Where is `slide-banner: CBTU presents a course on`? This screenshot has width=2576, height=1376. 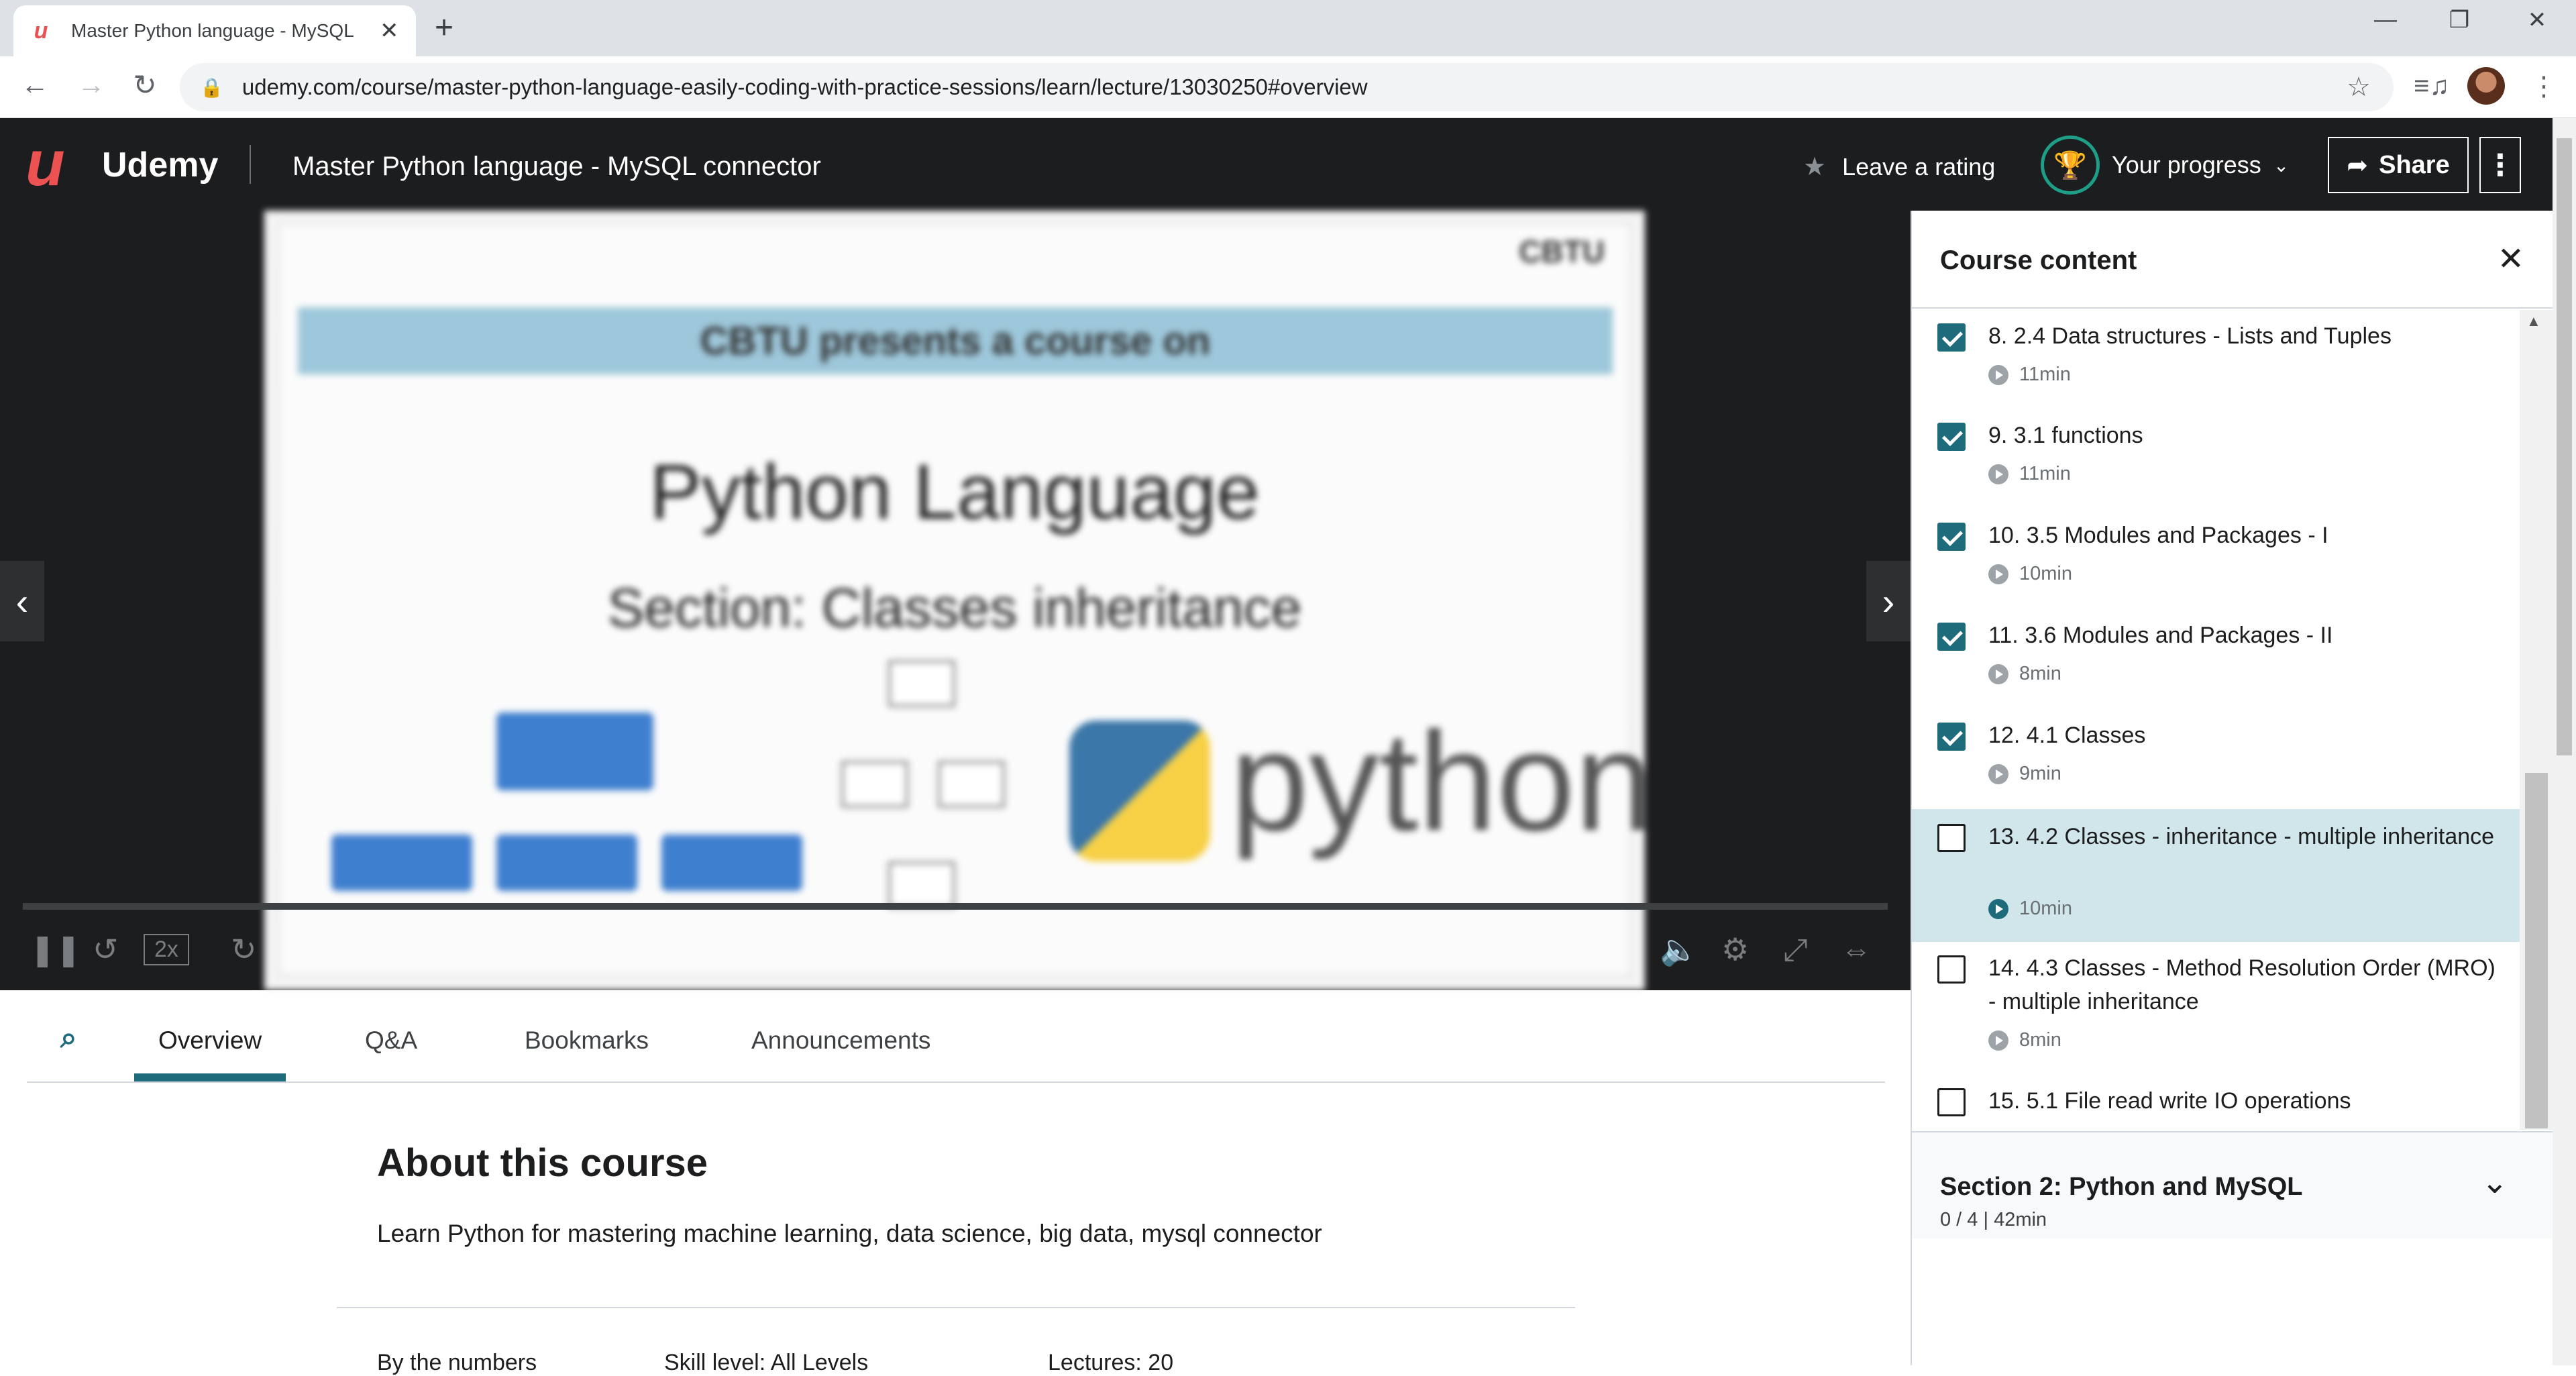 slide-banner: CBTU presents a course on is located at coordinates (955, 340).